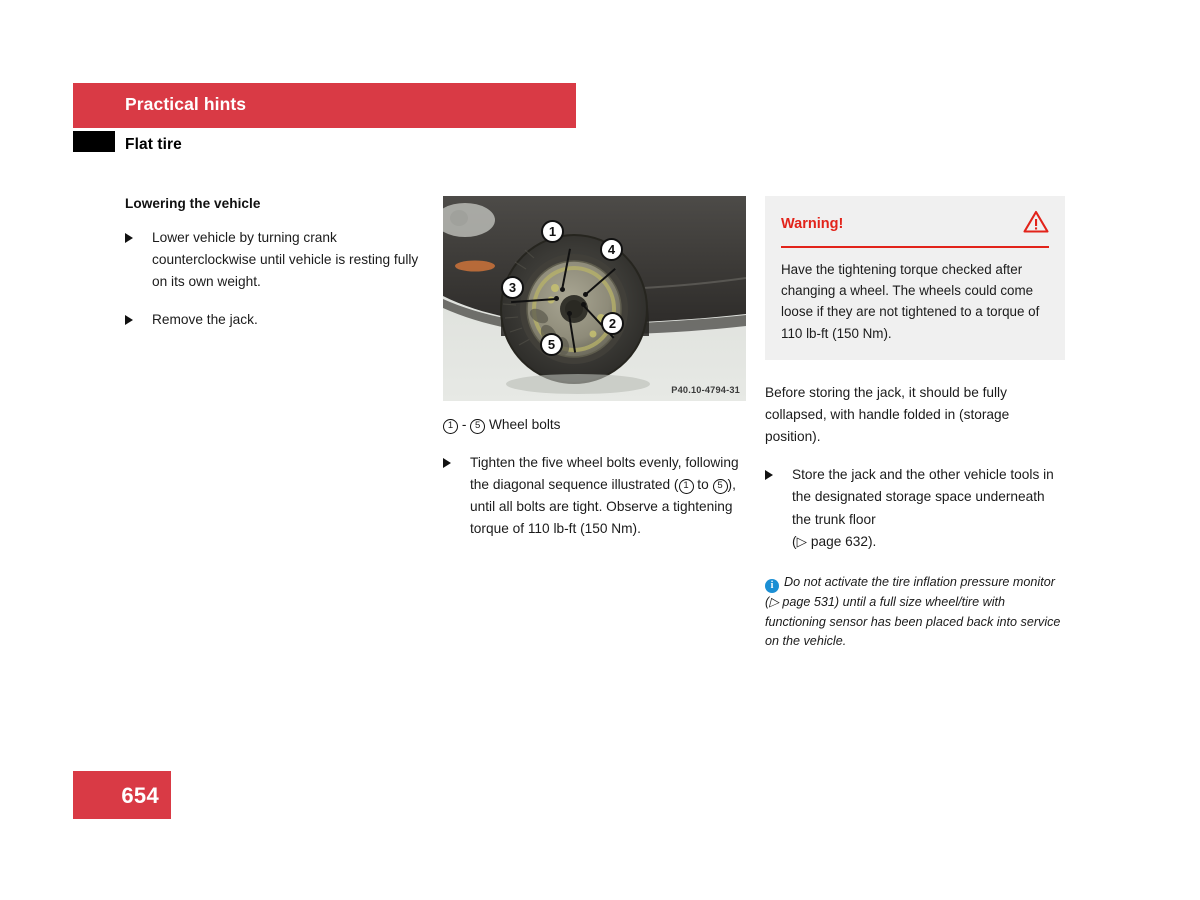  Describe the element at coordinates (872, 541) in the screenshot. I see `xref-close-paren: ).` at that location.